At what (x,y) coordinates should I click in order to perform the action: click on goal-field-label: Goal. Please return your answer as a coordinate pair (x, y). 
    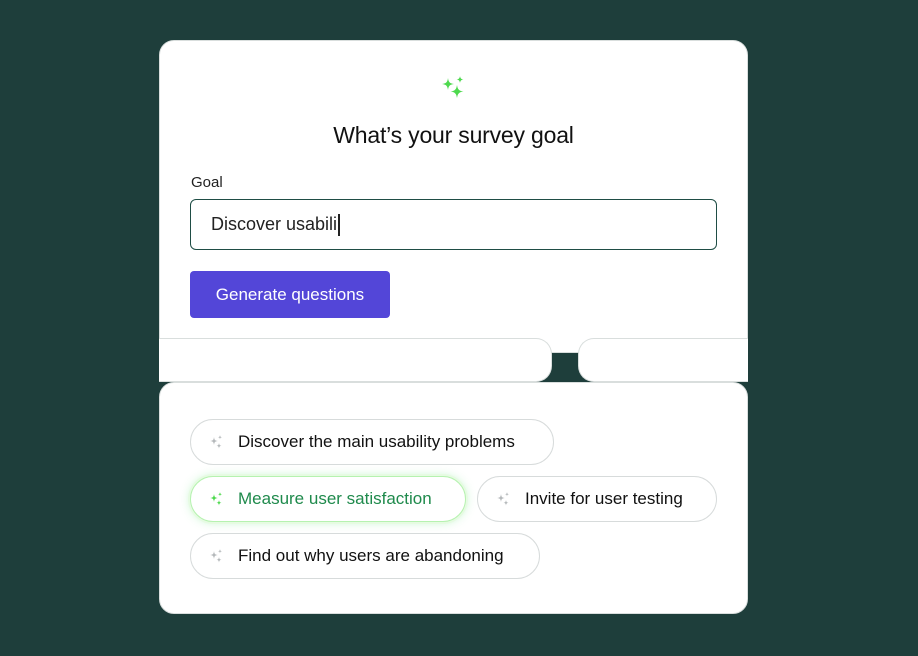
    Looking at the image, I should click on (207, 182).